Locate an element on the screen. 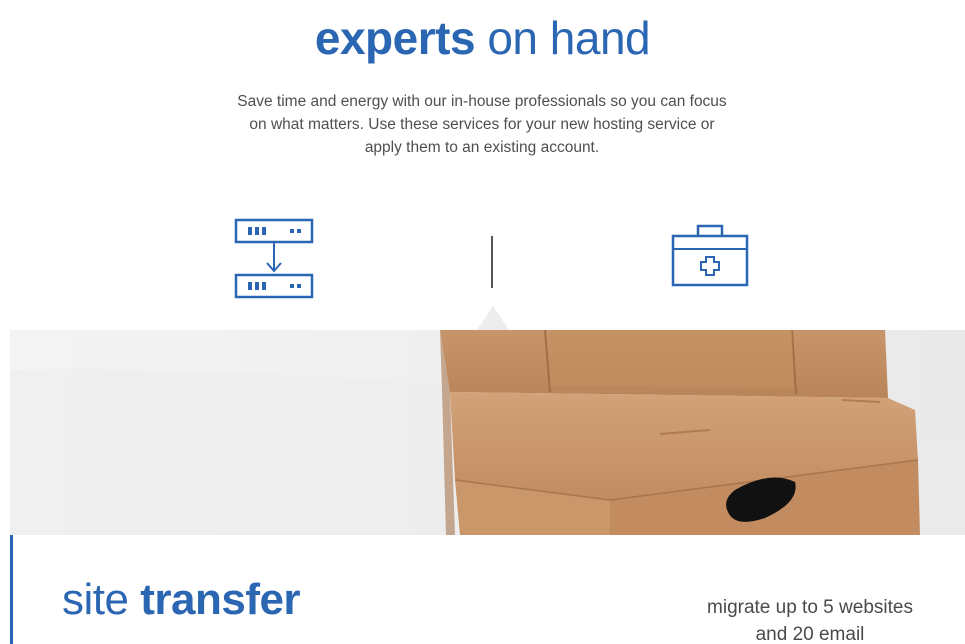  site-transfer-title-bold: transfer is located at coordinates (220, 599).